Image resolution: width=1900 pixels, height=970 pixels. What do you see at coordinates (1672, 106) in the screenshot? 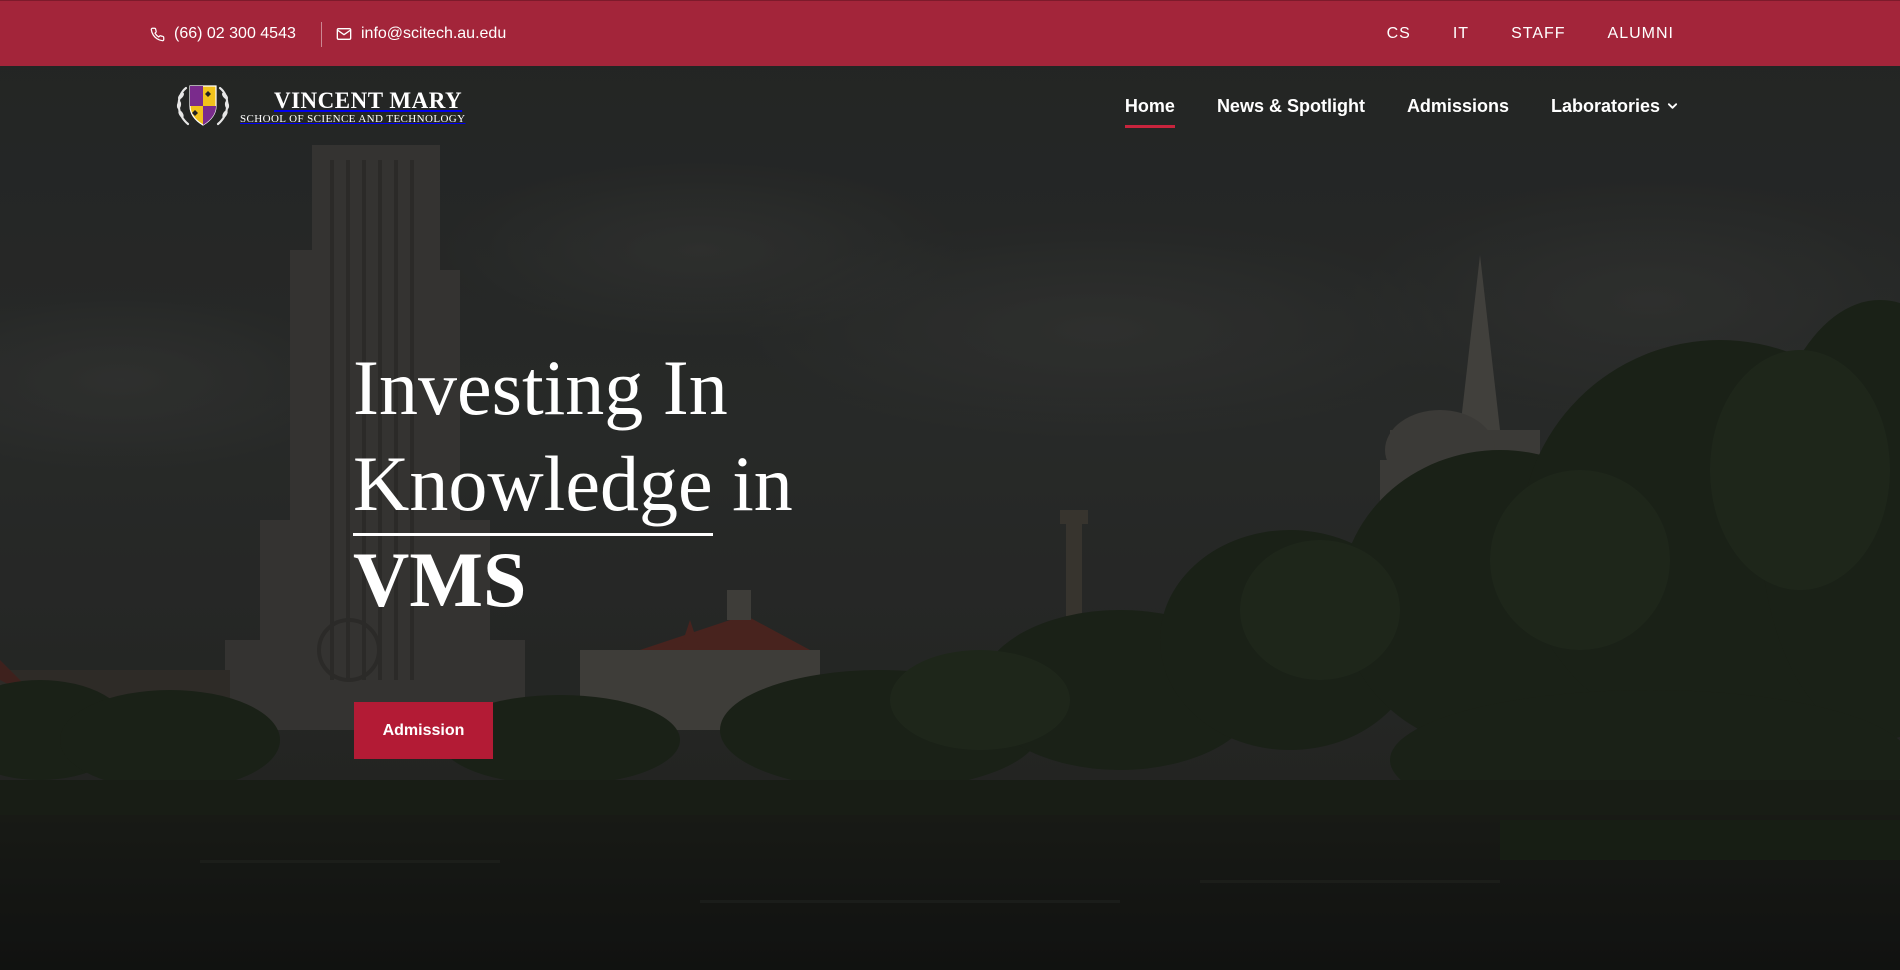
I see `chevron-down-icon` at bounding box center [1672, 106].